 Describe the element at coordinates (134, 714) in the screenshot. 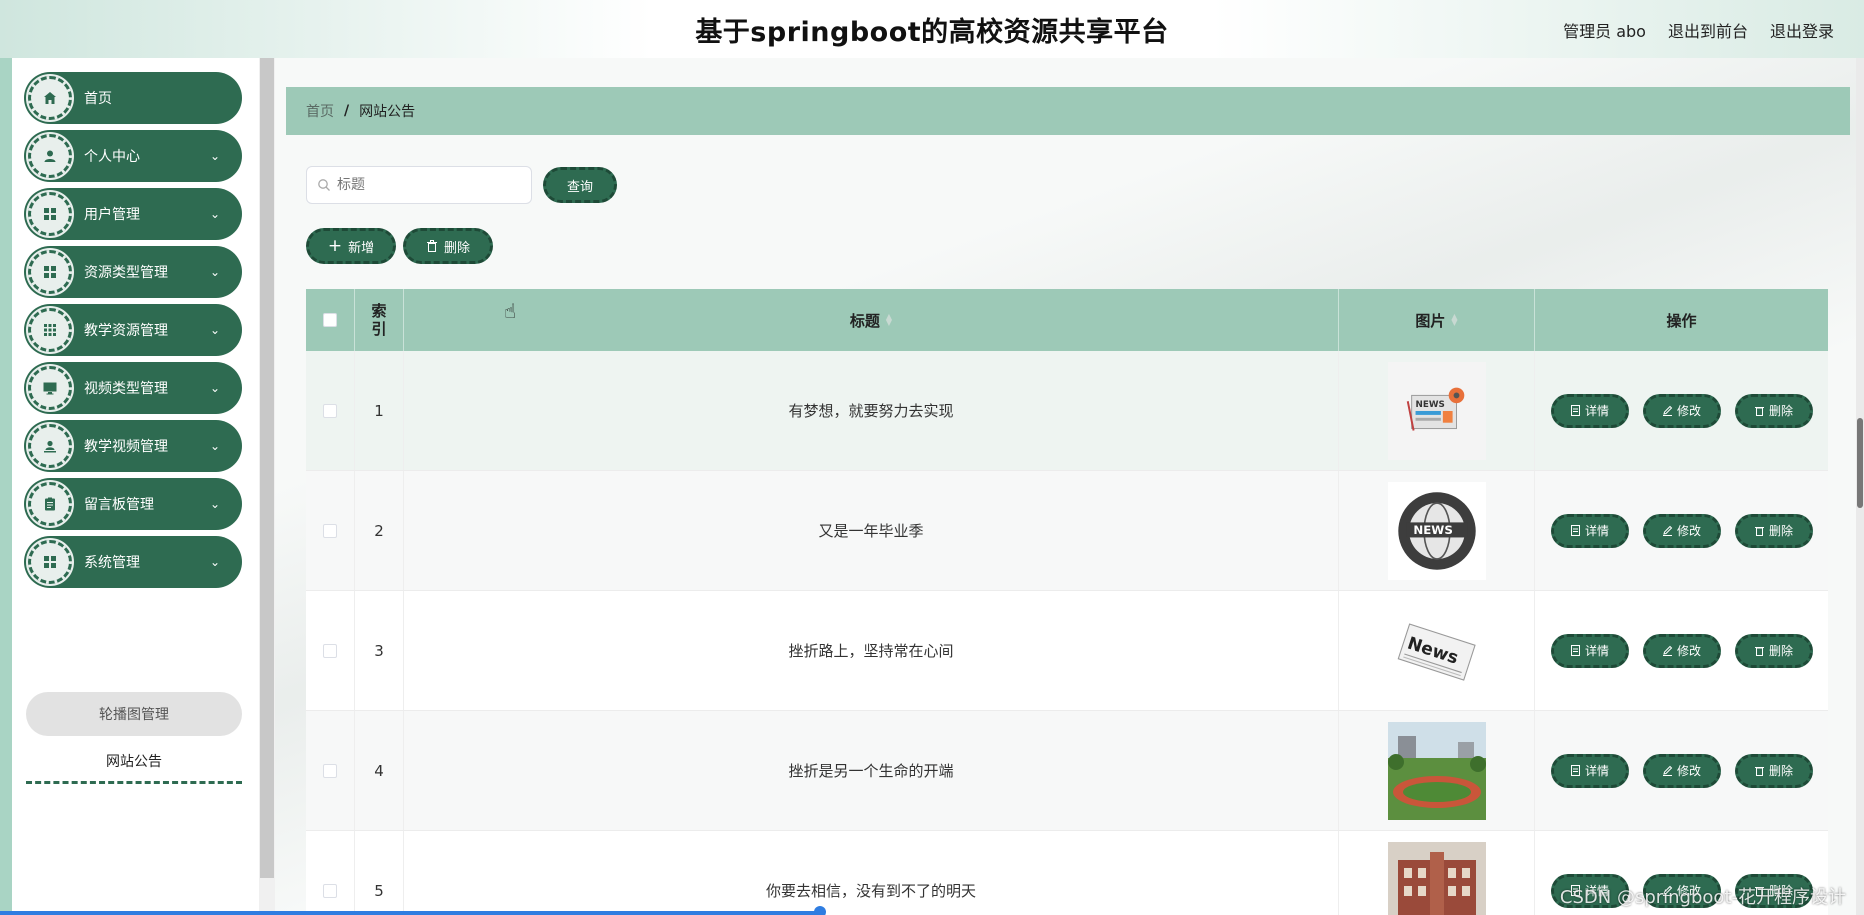

I see `submenu-item-carousel: 轮播图管理` at that location.